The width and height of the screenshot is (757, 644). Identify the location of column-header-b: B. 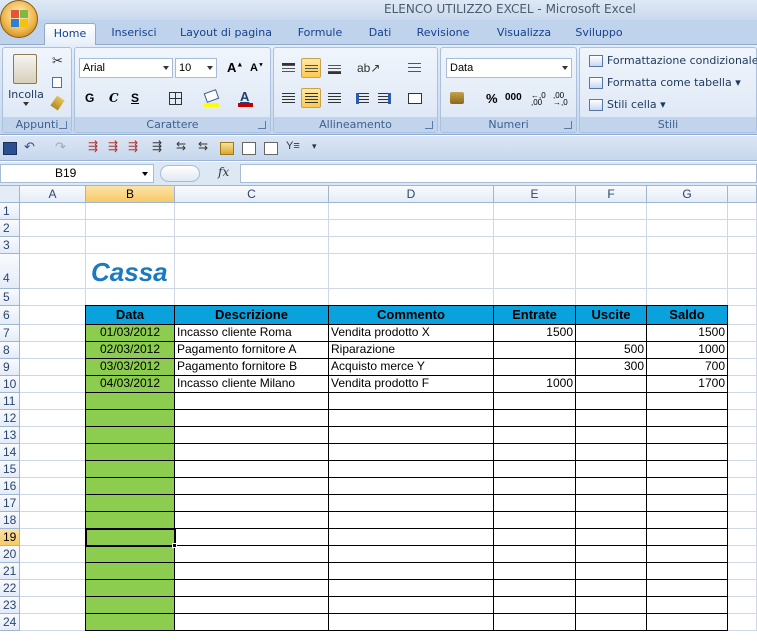
(130, 194).